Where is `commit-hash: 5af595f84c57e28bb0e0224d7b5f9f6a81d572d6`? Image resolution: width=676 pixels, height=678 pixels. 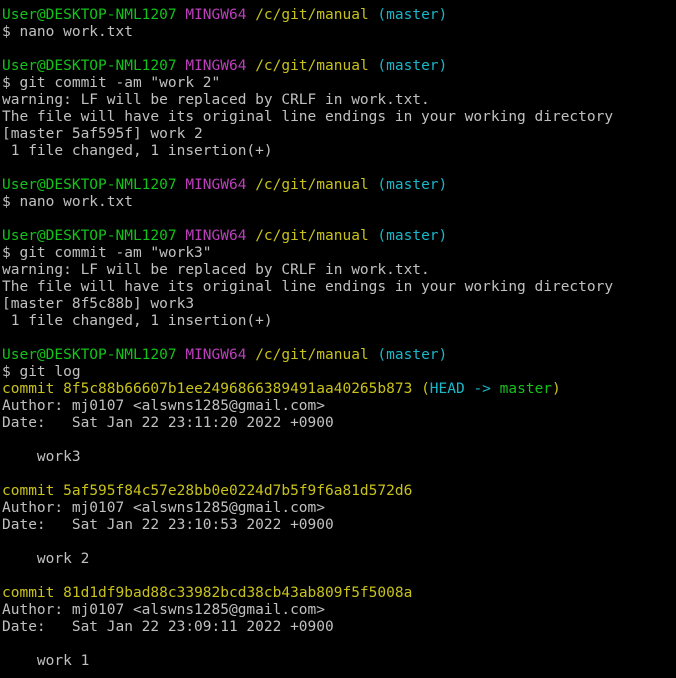 commit-hash: 5af595f84c57e28bb0e0224d7b5f9f6a81d572d6 is located at coordinates (238, 491).